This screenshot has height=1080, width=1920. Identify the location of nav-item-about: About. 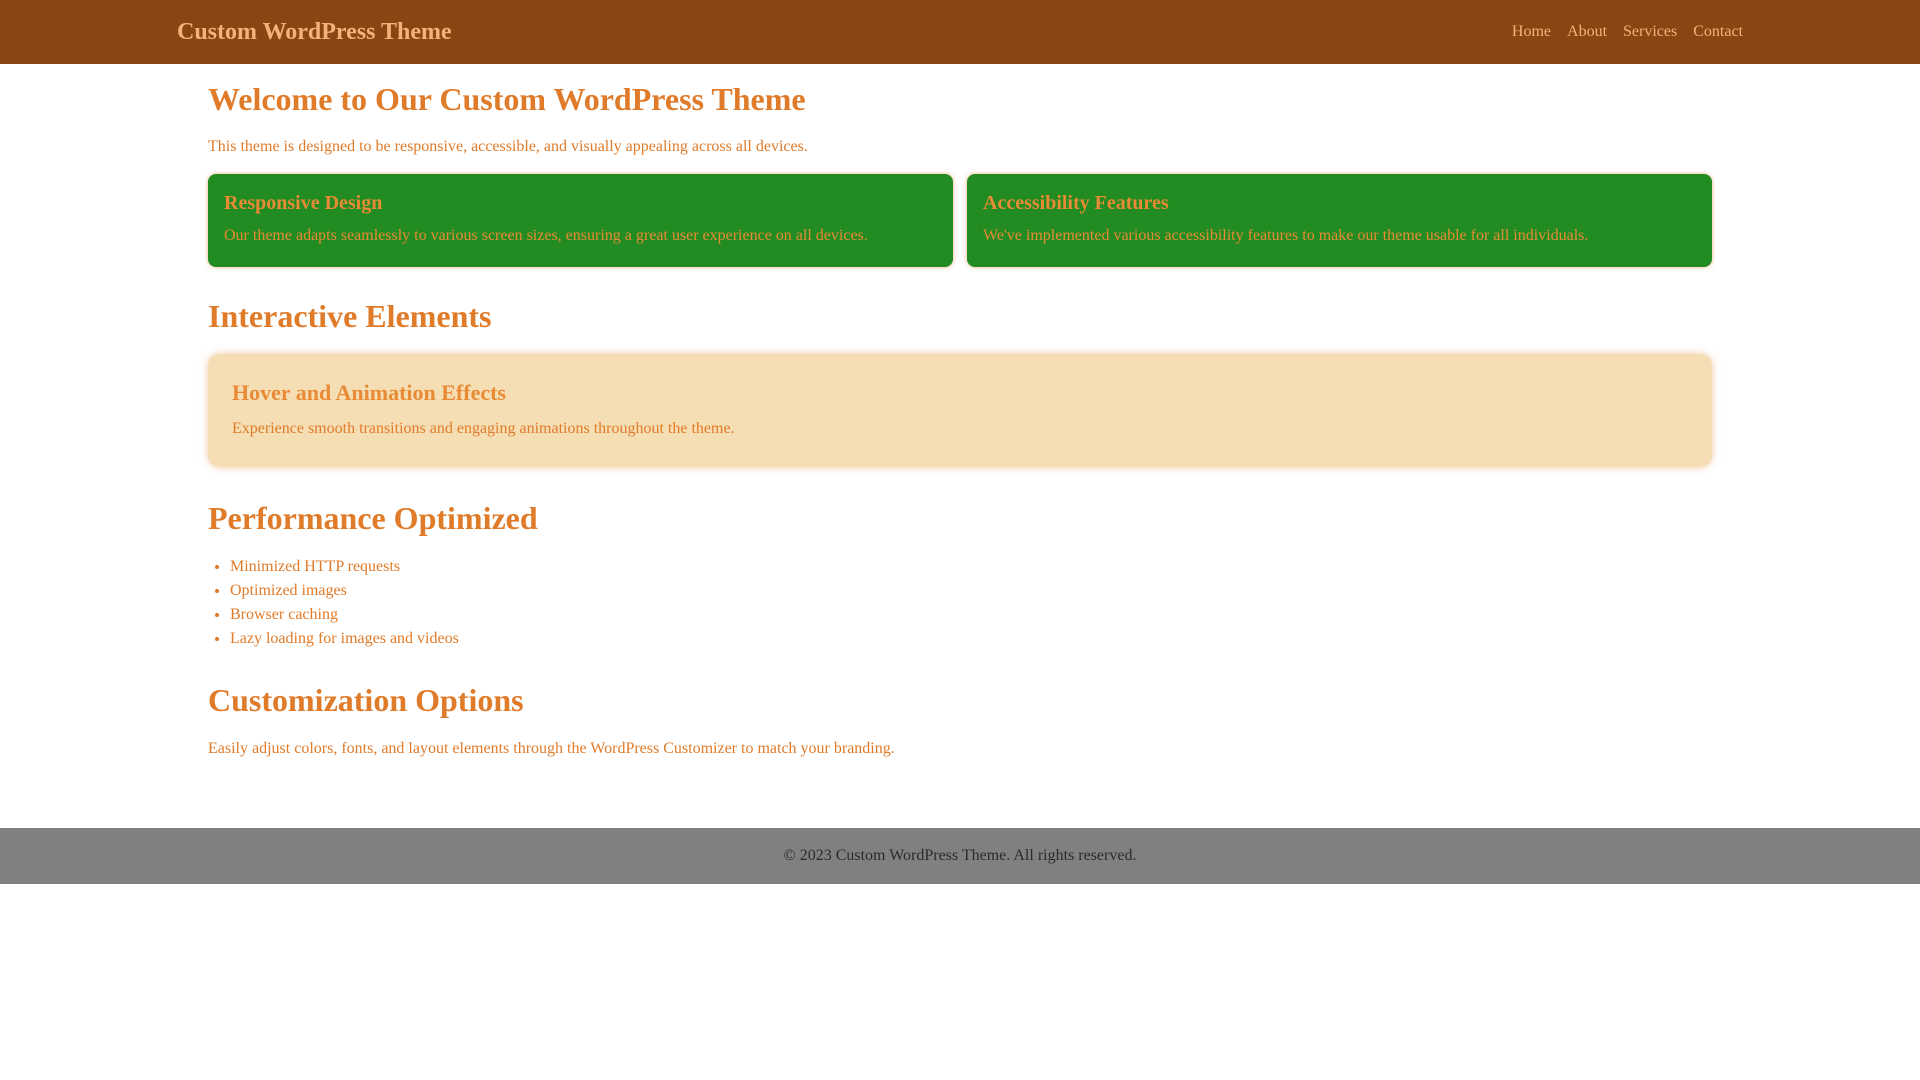
(1587, 32).